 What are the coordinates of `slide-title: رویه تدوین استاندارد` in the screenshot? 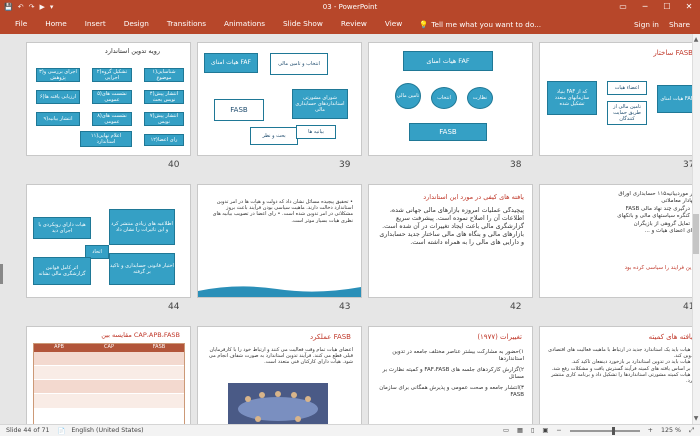 It's located at (132, 51).